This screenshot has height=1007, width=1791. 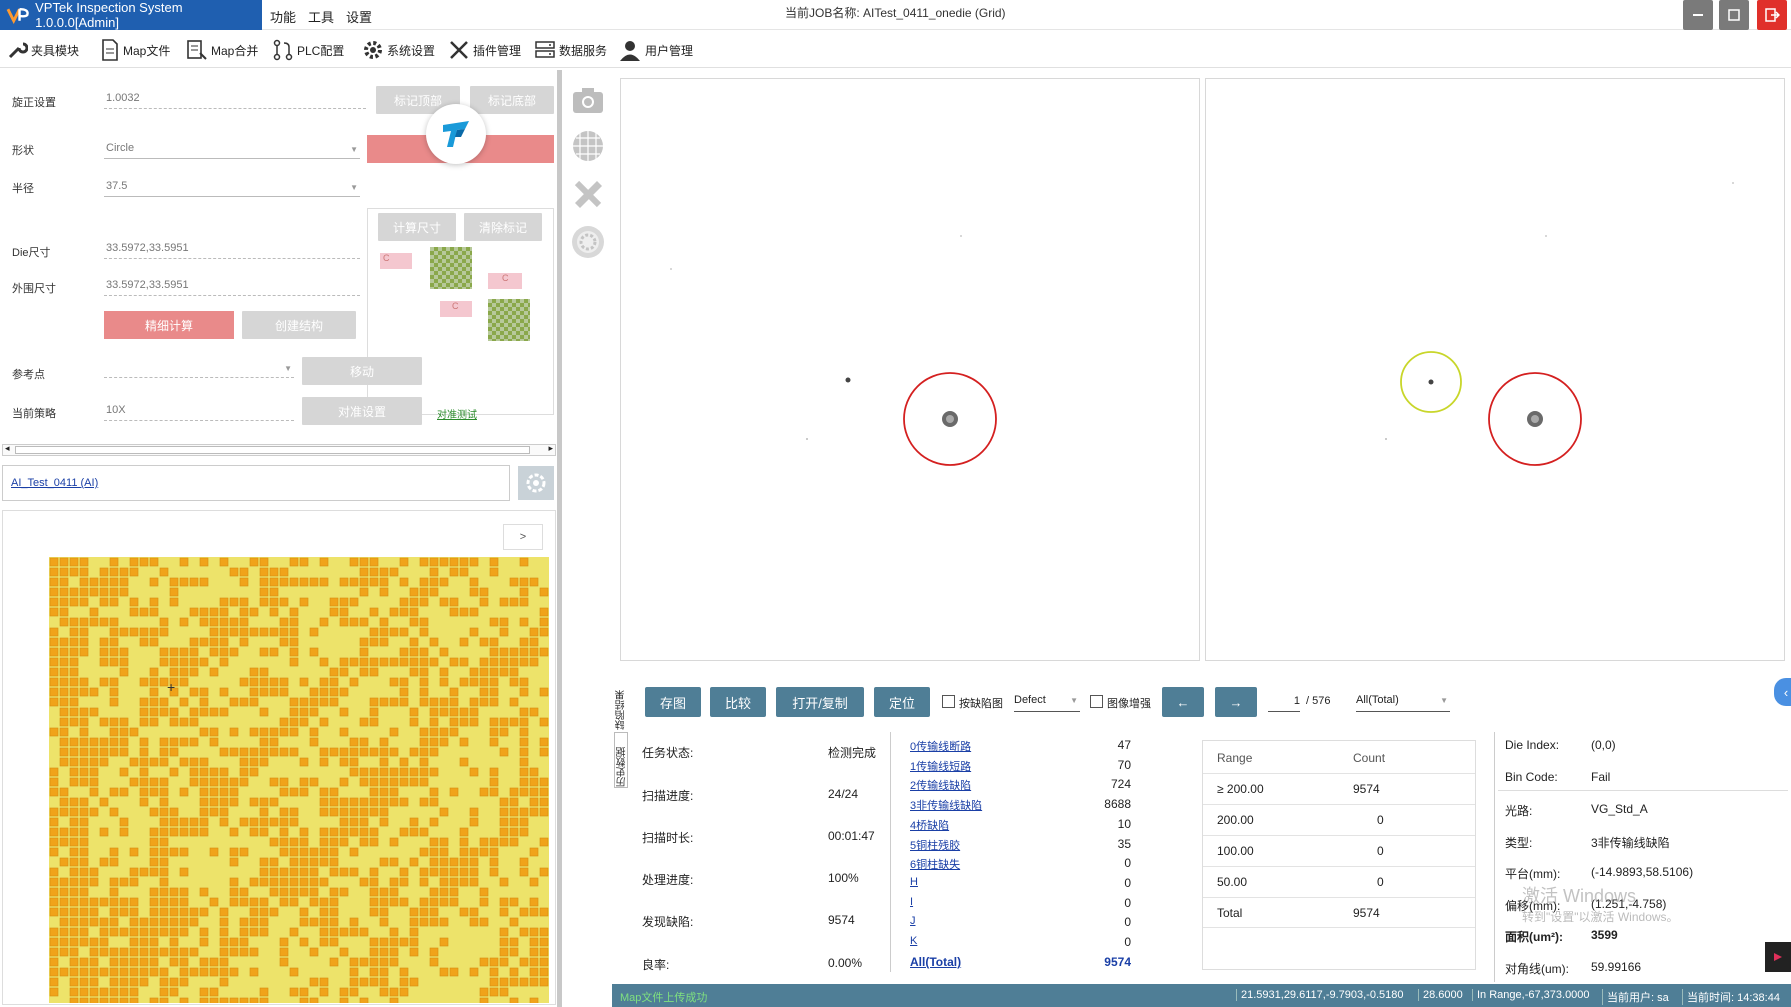 I want to click on wafer-map: +, so click(x=299, y=780).